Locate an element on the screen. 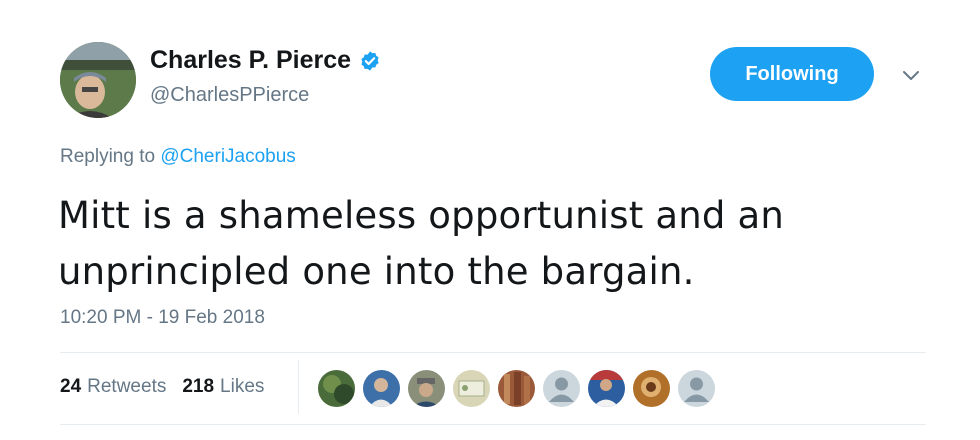  likes-stat: 218 Likes is located at coordinates (223, 387).